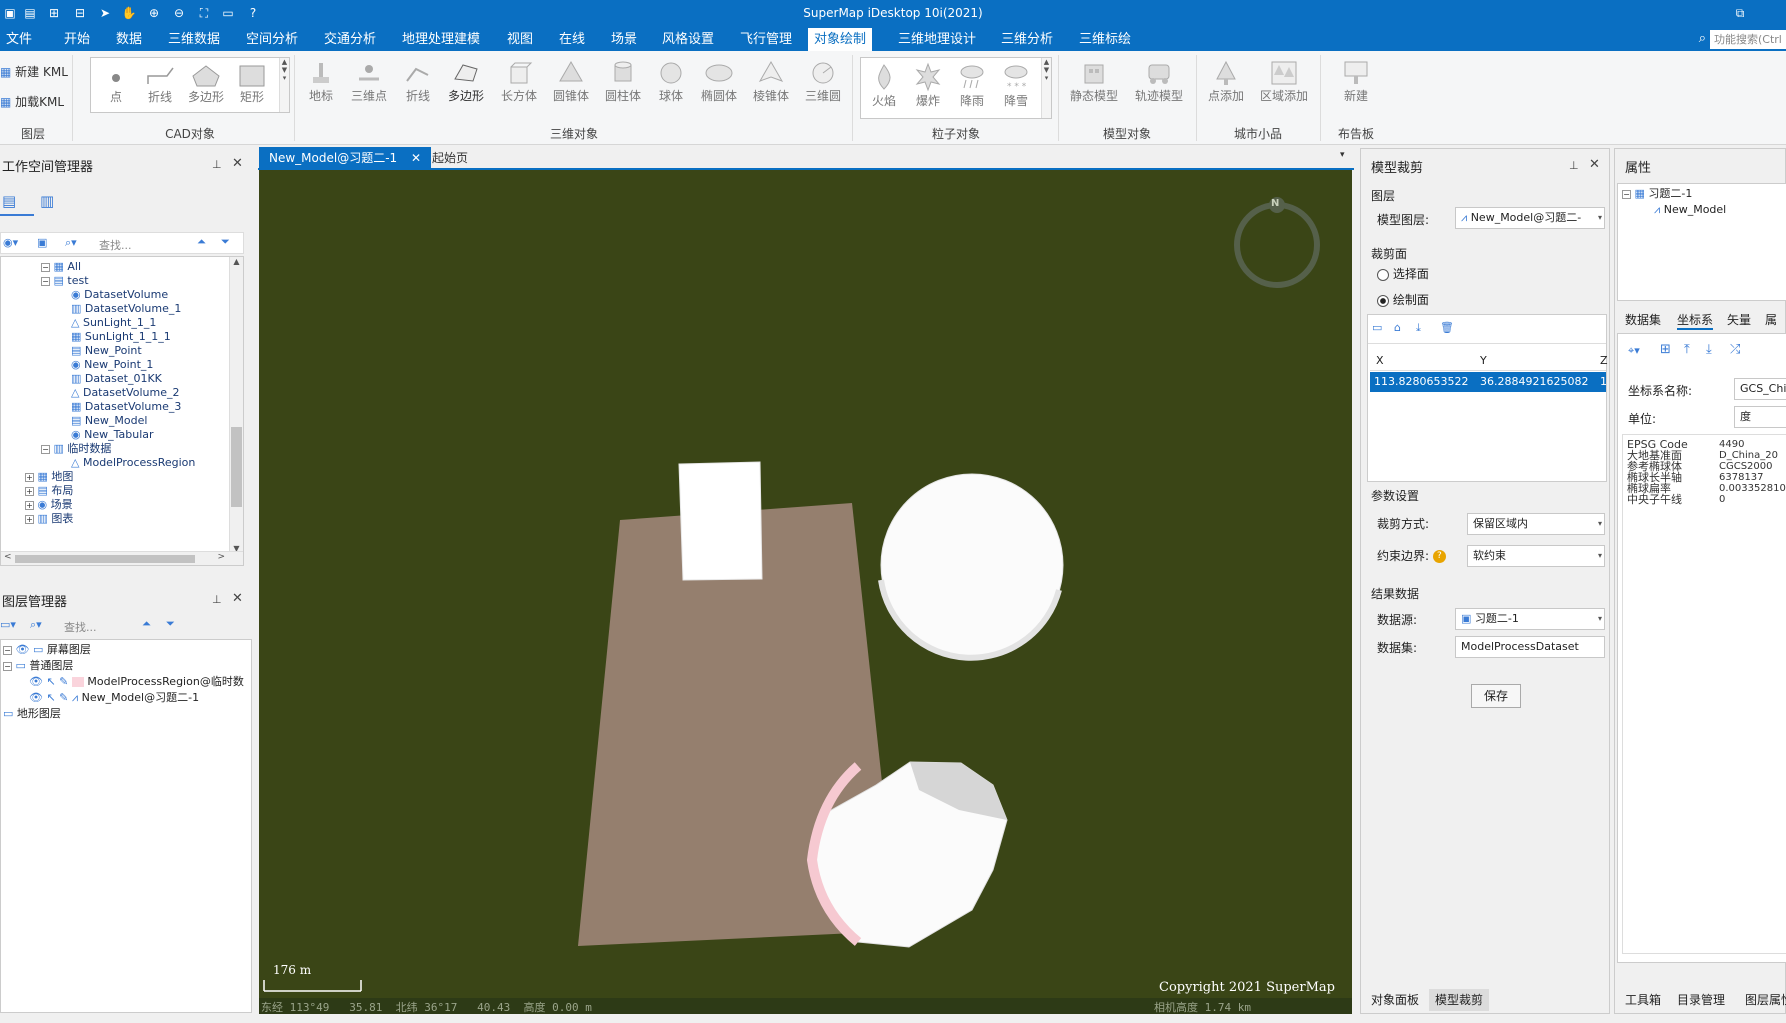 This screenshot has height=1023, width=1786. I want to click on tree-root: − ▦ 习题二-1, so click(1657, 194).